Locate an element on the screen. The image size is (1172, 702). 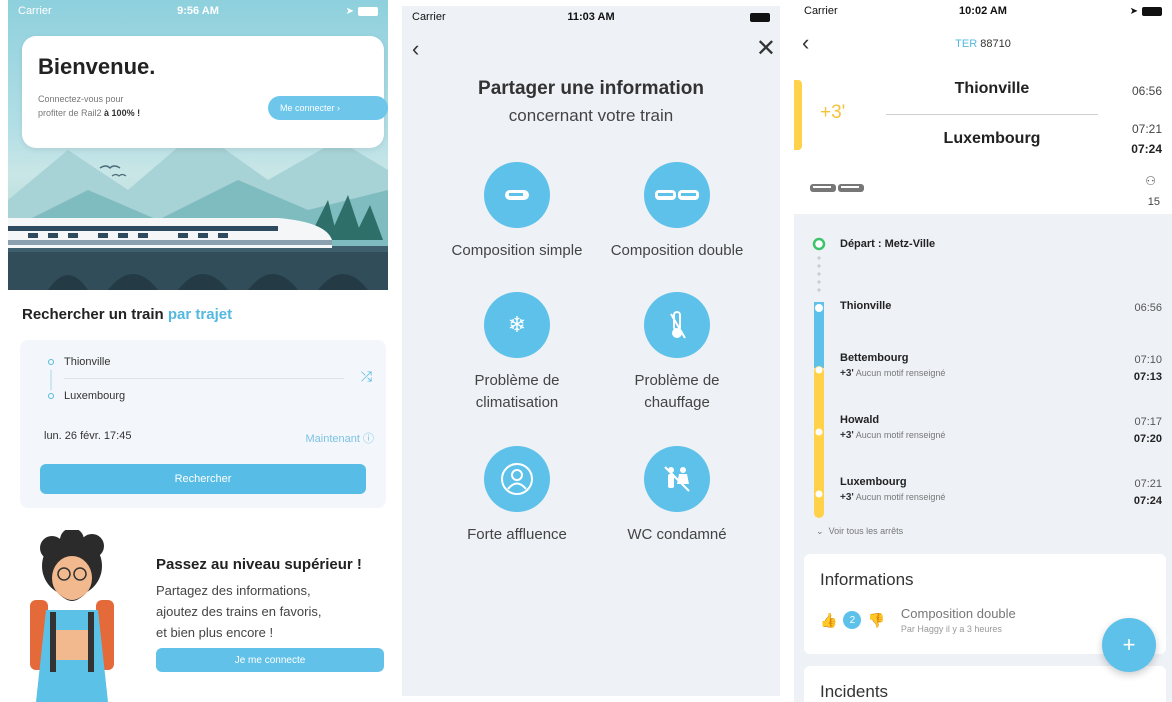
see-all-label: Voir tous les arrêts is located at coordinates (866, 531).